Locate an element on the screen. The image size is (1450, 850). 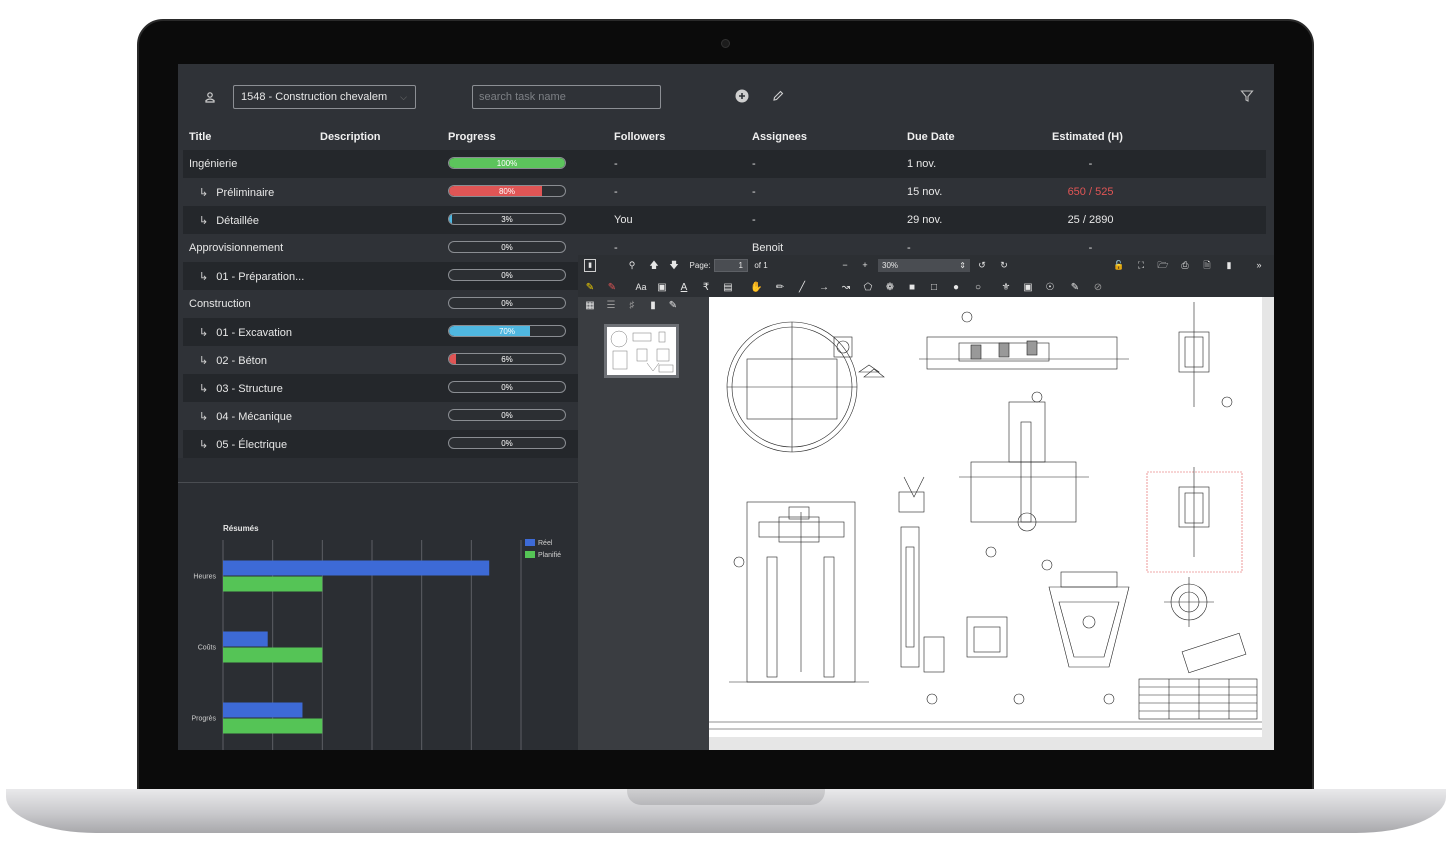
task-title: Ingénierie is located at coordinates (213, 164).